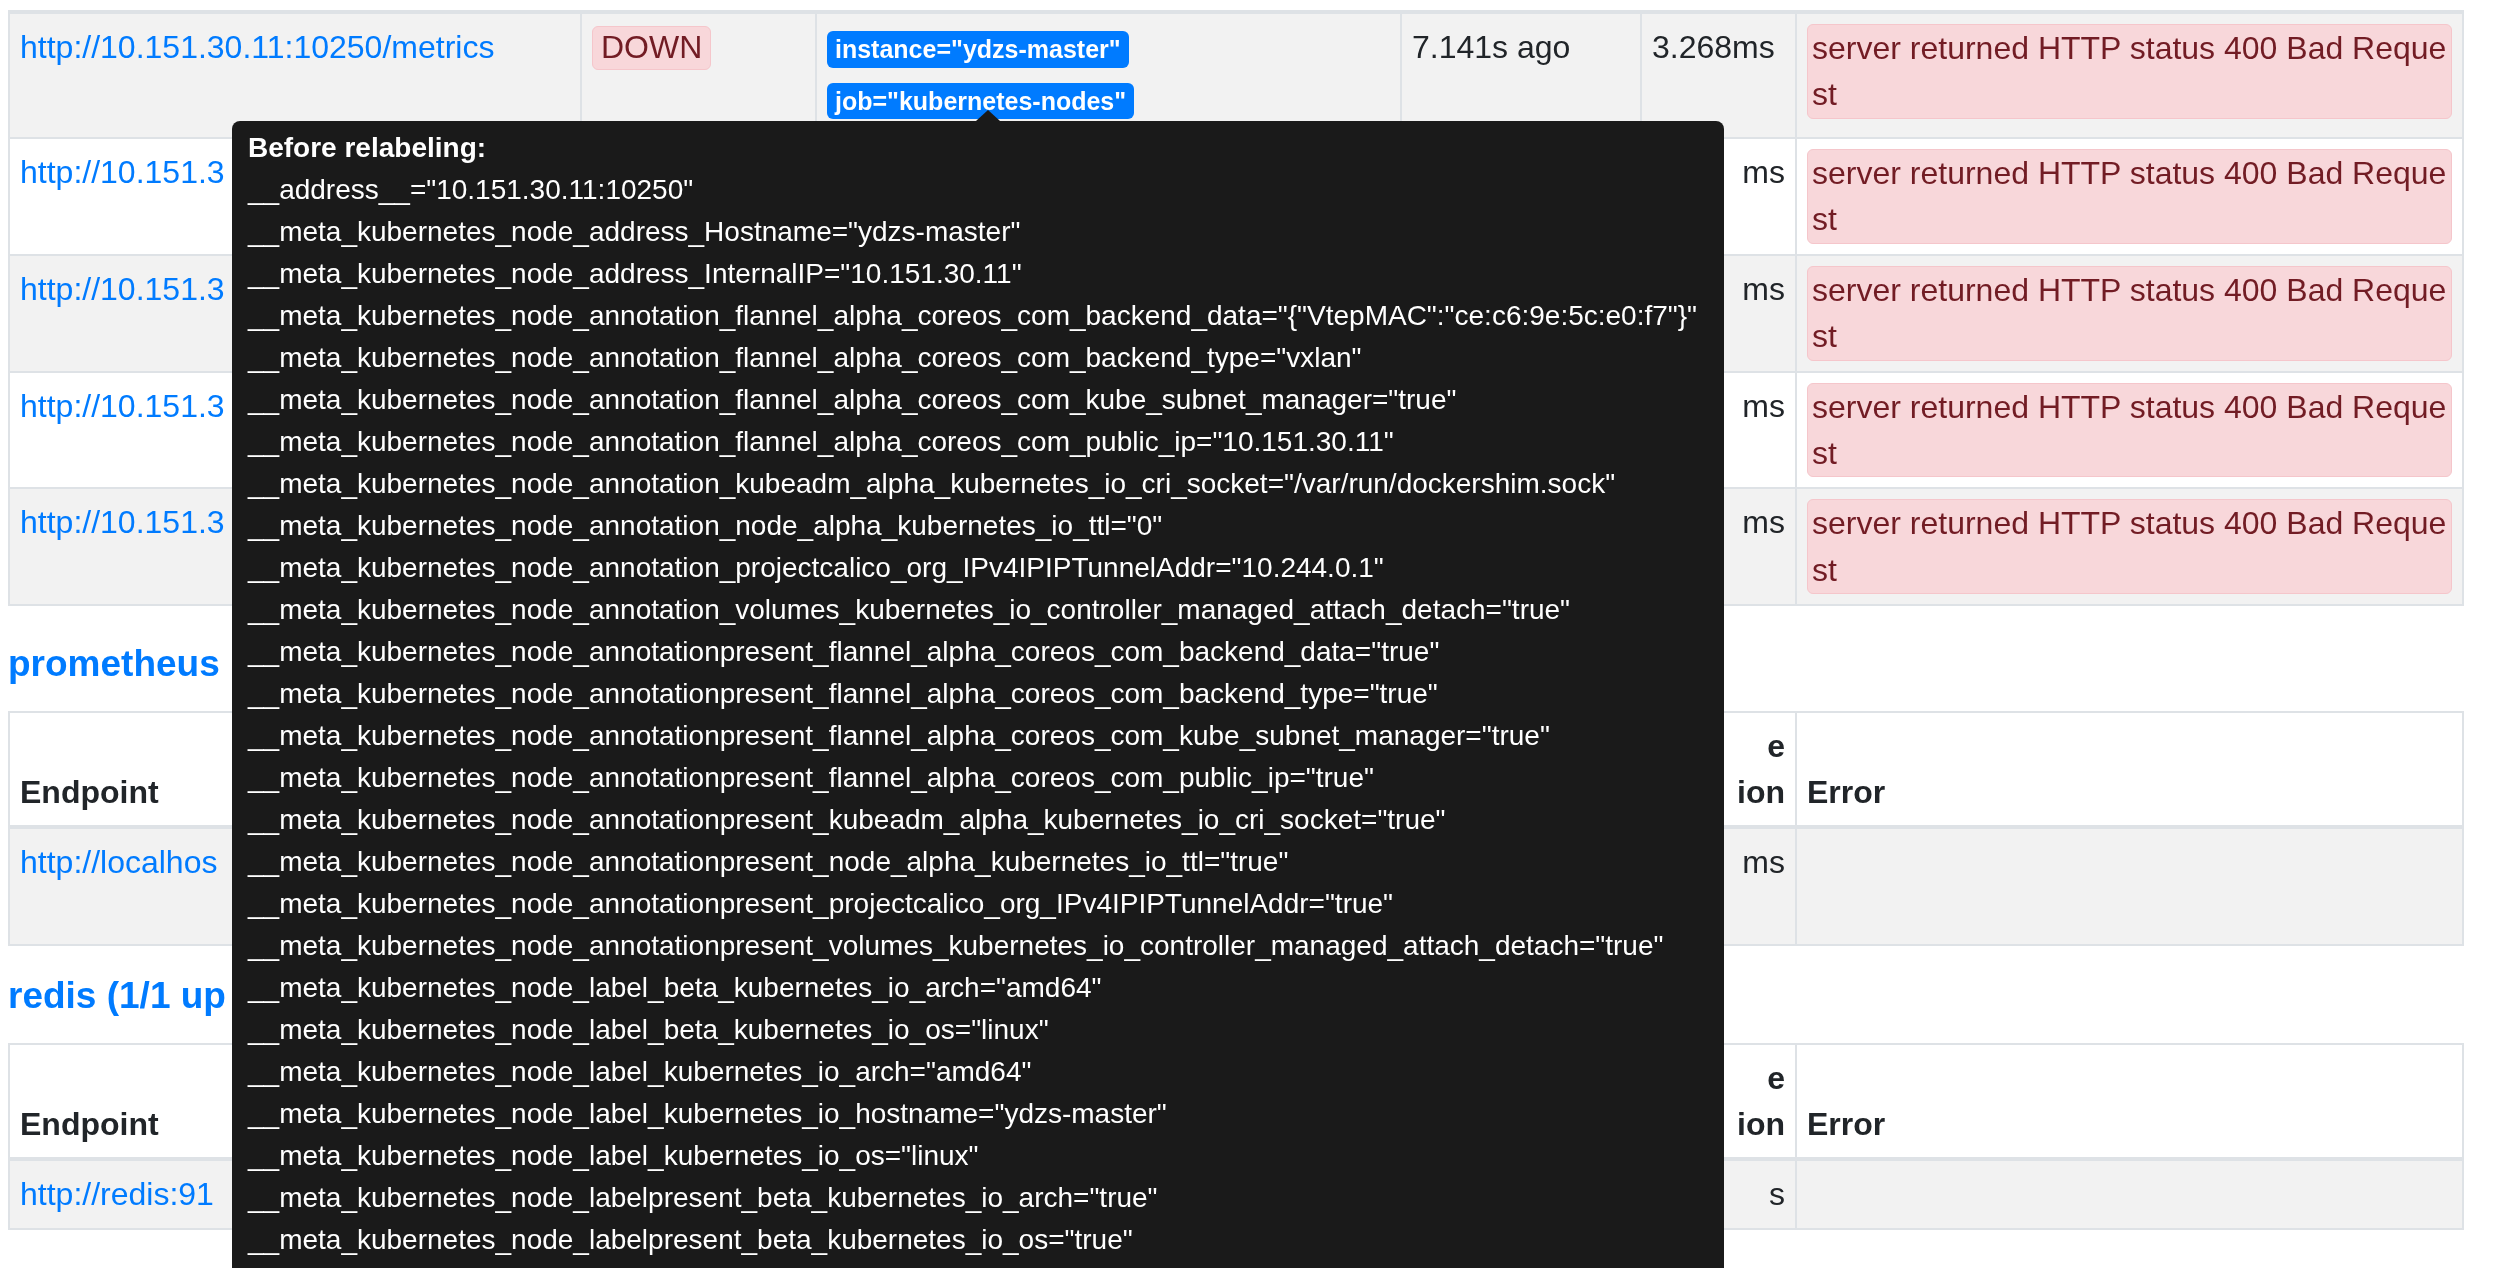  Describe the element at coordinates (899, 736) in the screenshot. I see `tooltip-line: __meta_kubernetes_node_annotationpresent_flannel_alpha_coreos_com_kube_subnet_manager="true"` at that location.